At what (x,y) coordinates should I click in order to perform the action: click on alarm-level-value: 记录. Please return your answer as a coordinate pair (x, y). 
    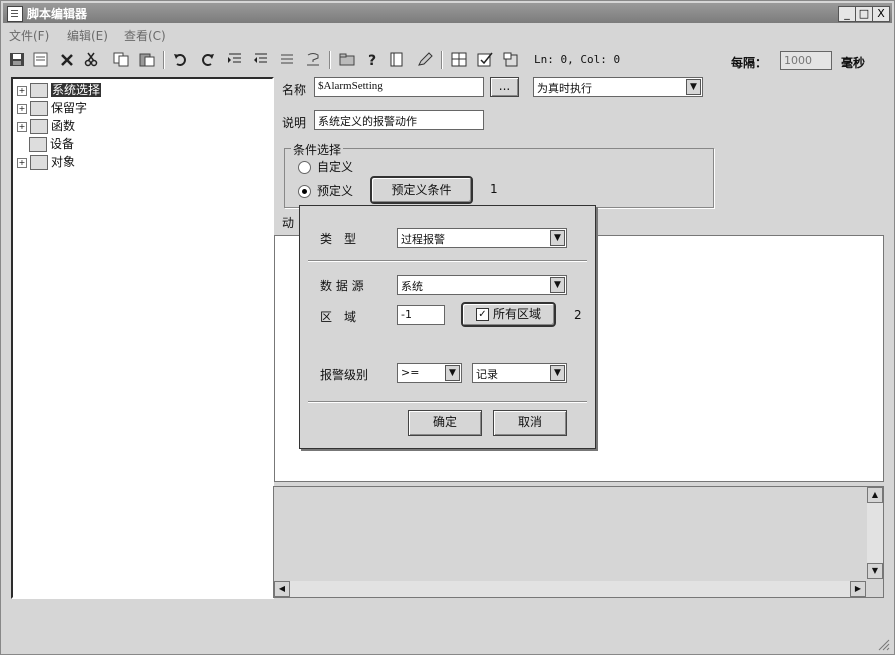
    Looking at the image, I should click on (487, 374).